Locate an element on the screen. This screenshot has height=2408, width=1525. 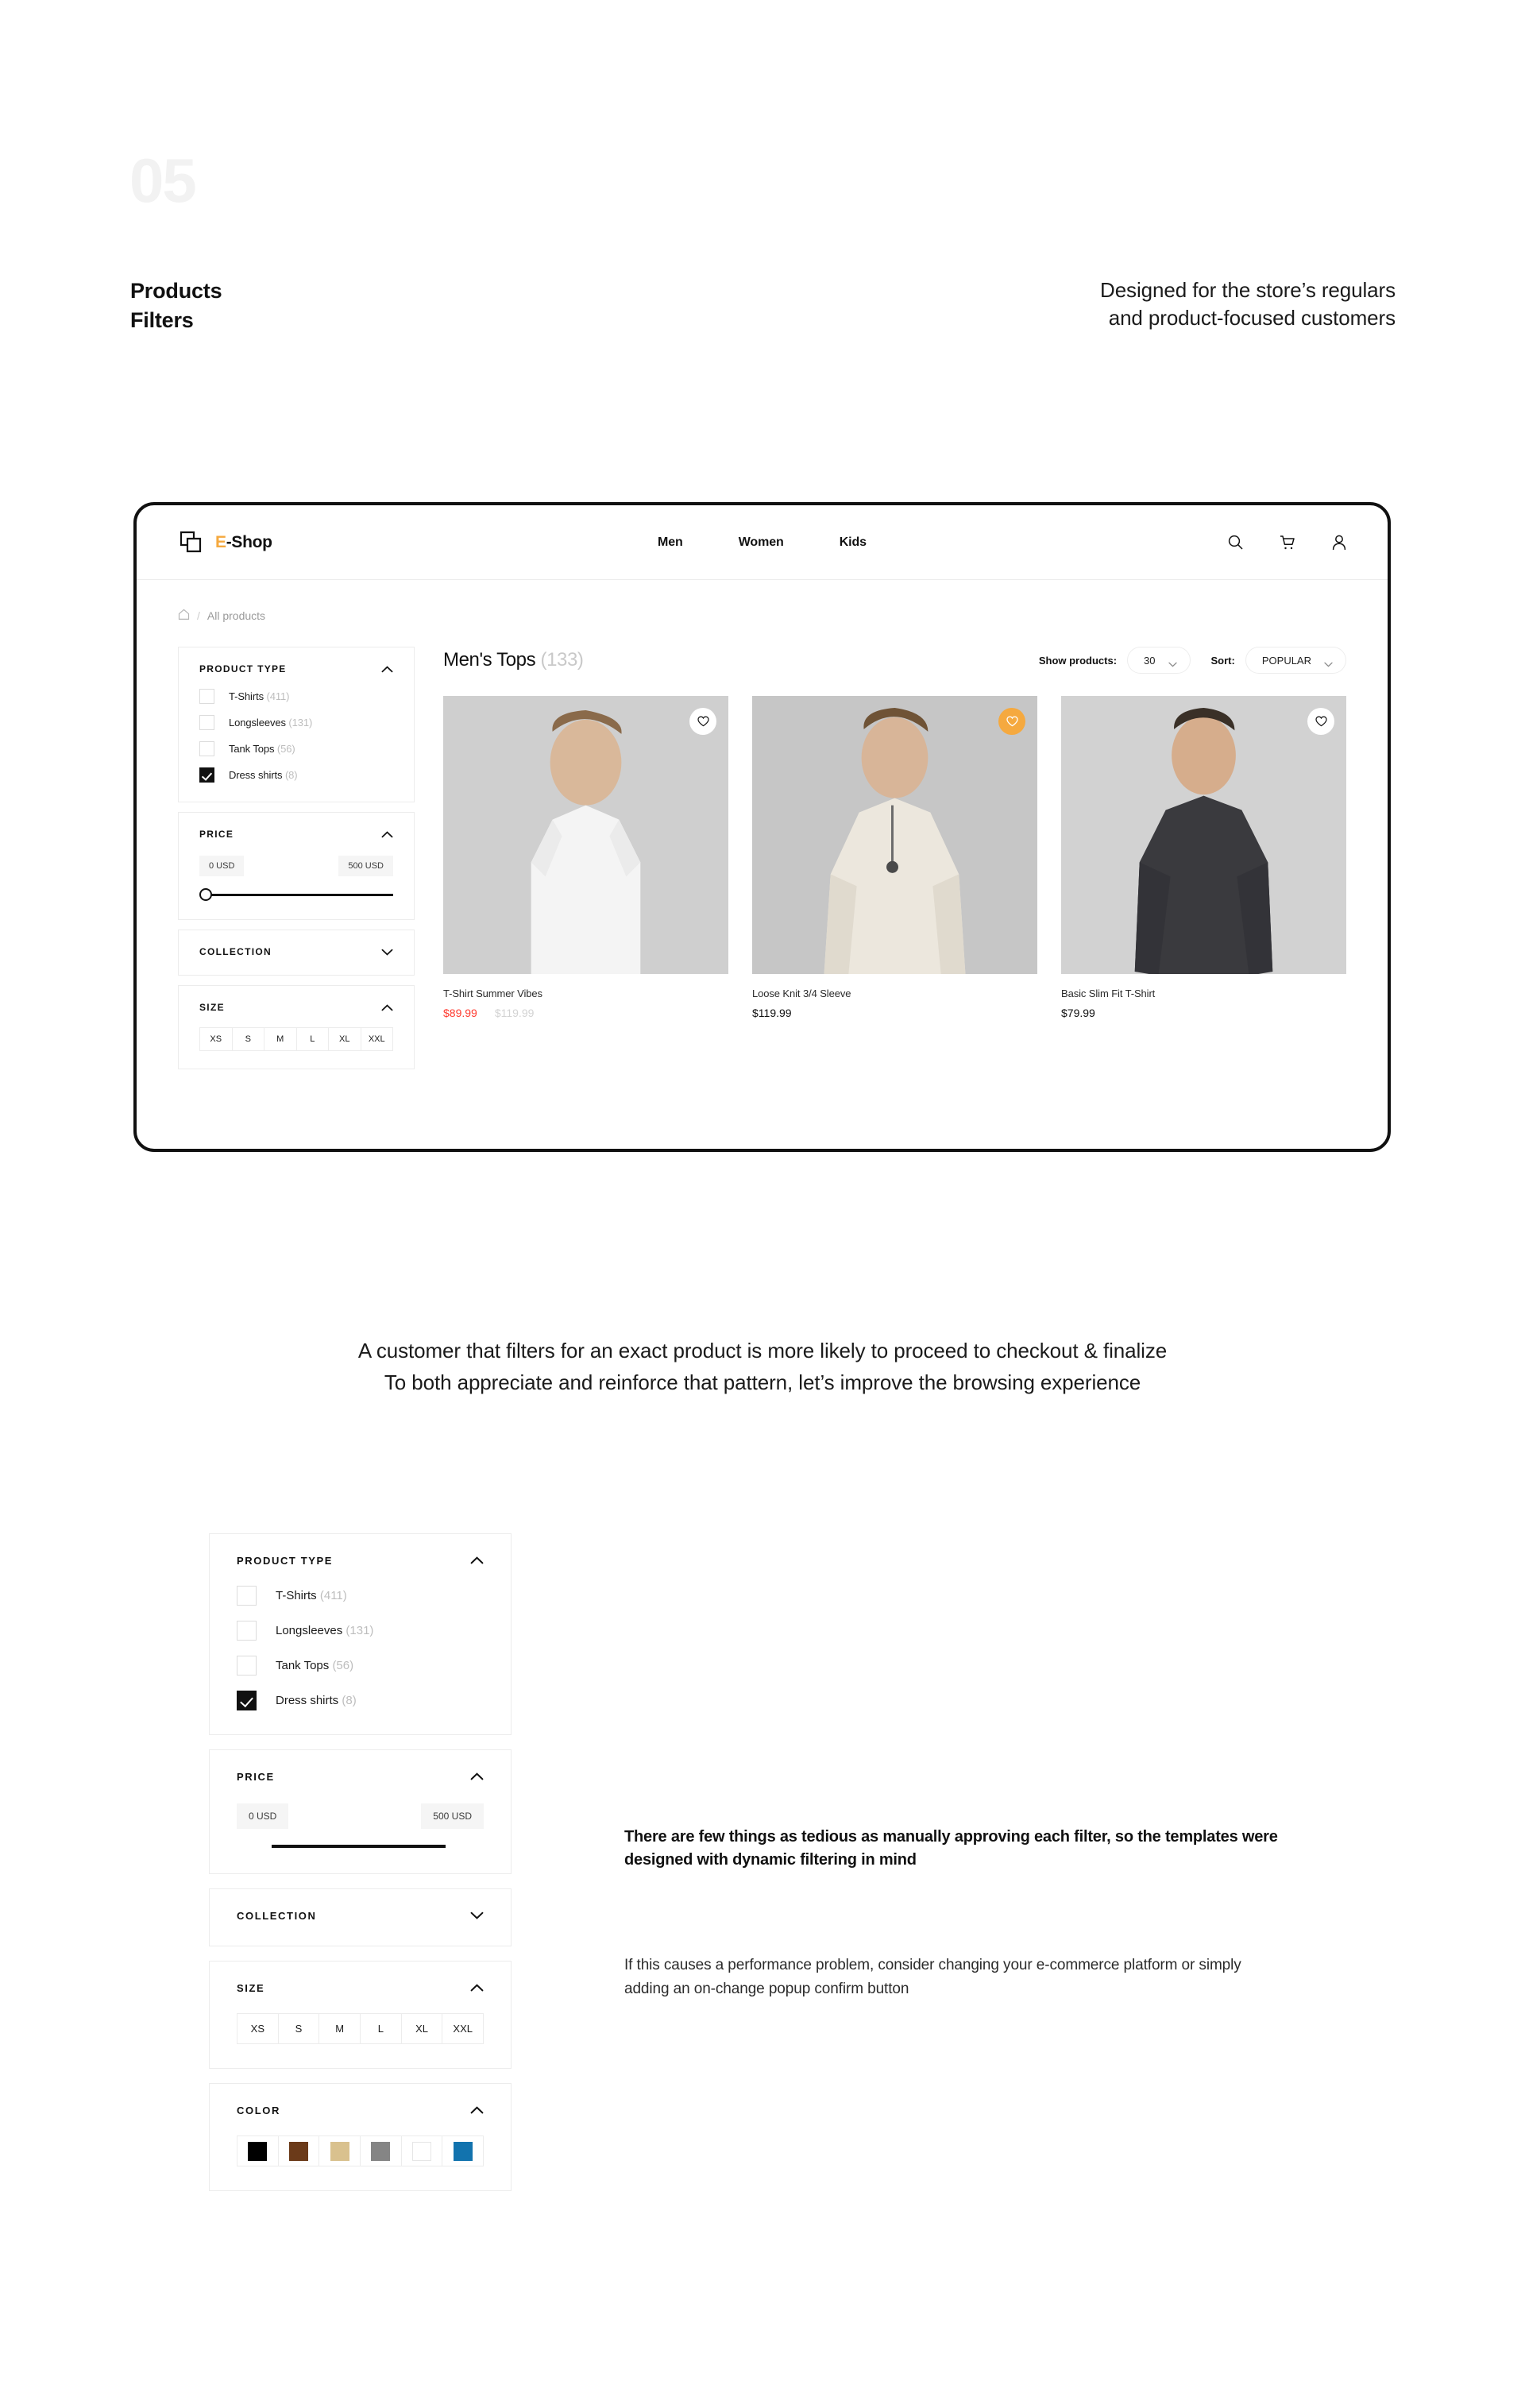
slider-handle is located at coordinates (206, 895).